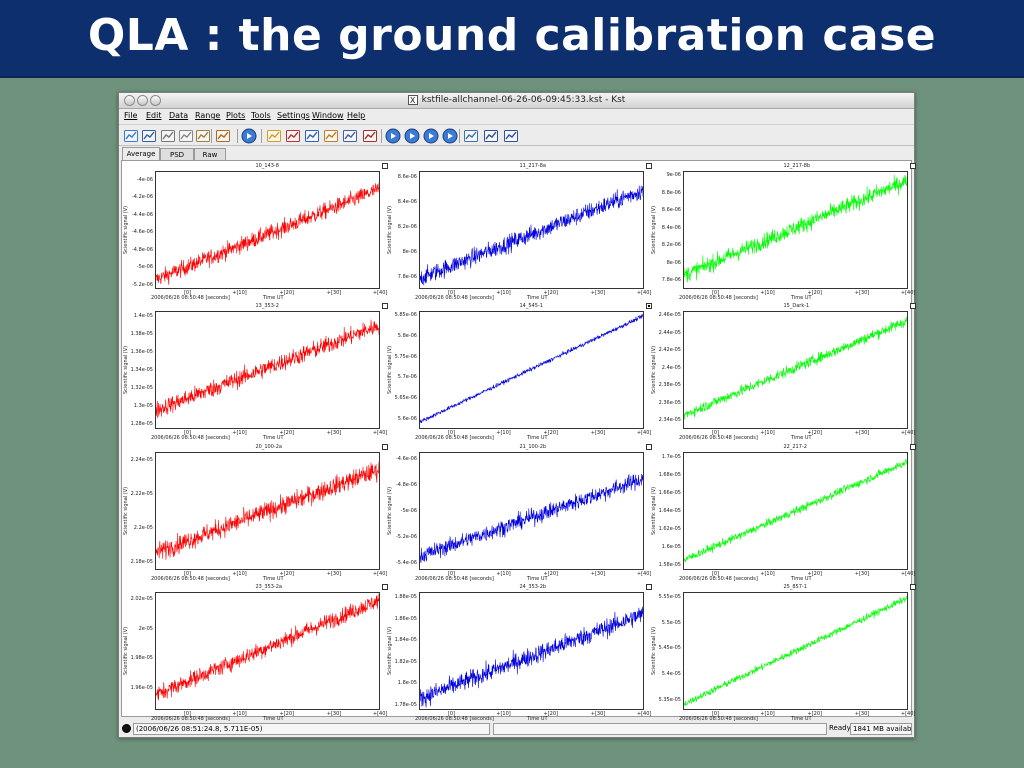 The height and width of the screenshot is (768, 1024). I want to click on menu-settings: Settings, so click(293, 115).